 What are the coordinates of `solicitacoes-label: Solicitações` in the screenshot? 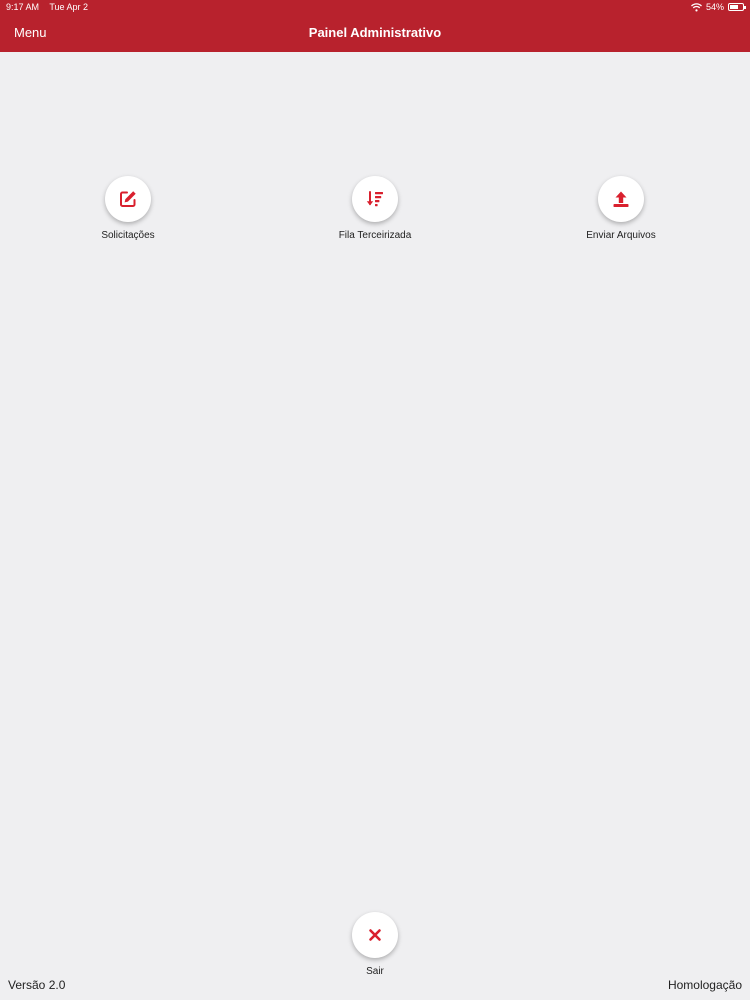 It's located at (128, 235).